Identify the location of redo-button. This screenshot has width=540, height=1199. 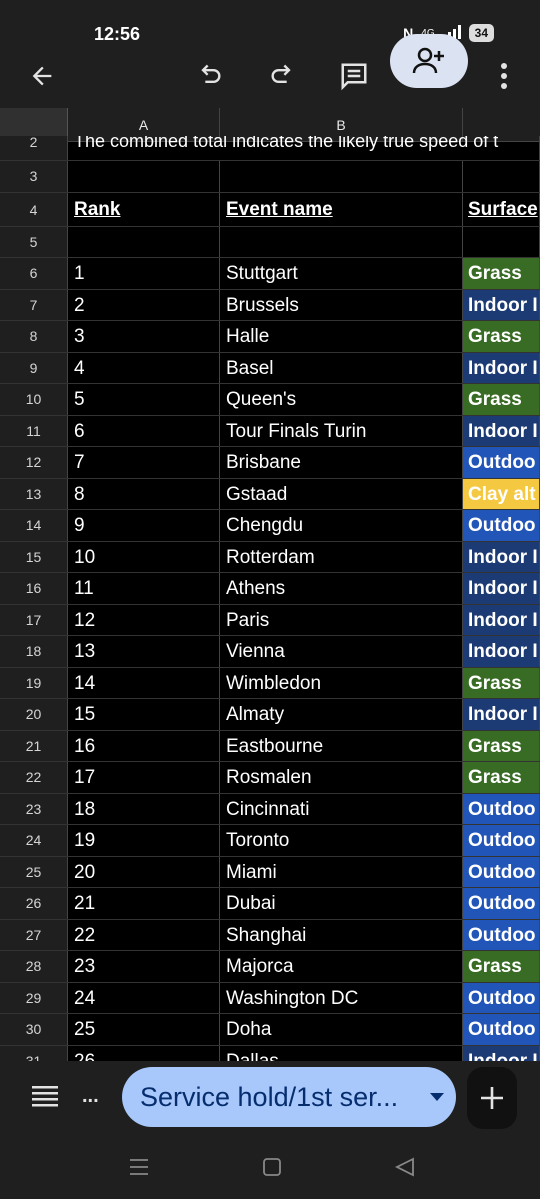
(282, 76).